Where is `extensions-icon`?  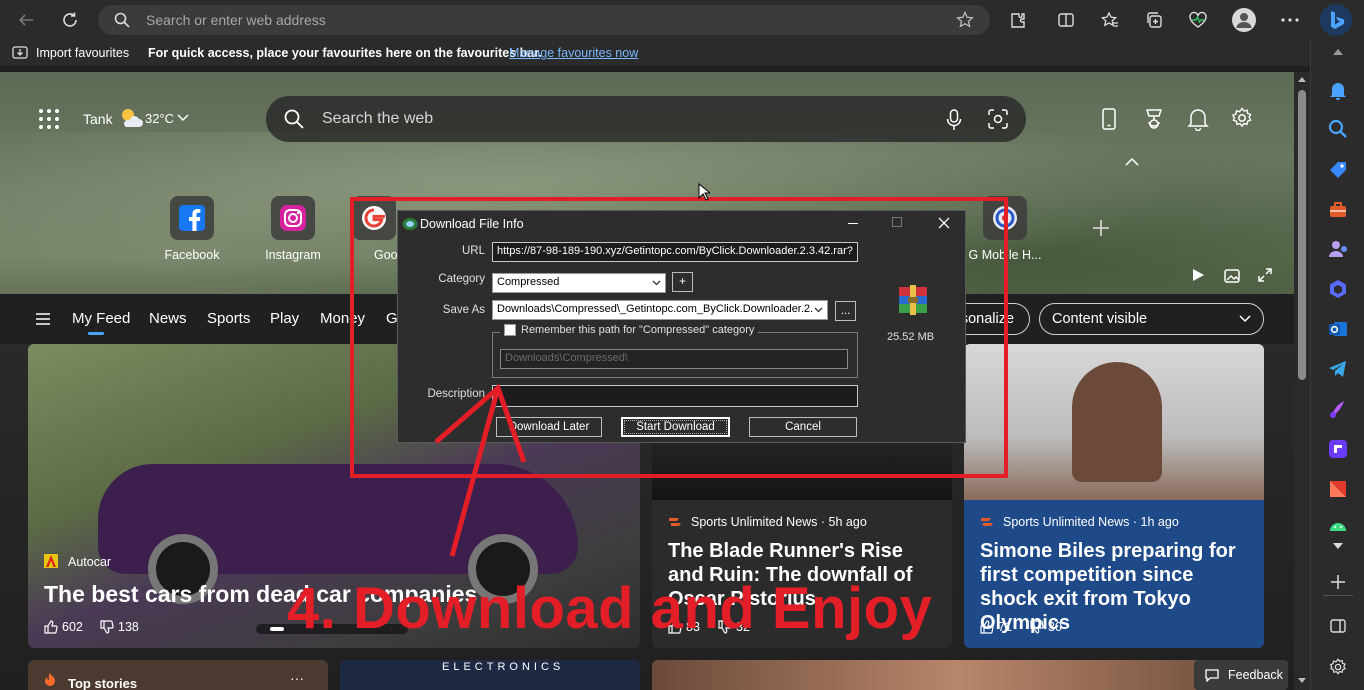
extensions-icon is located at coordinates (1018, 20).